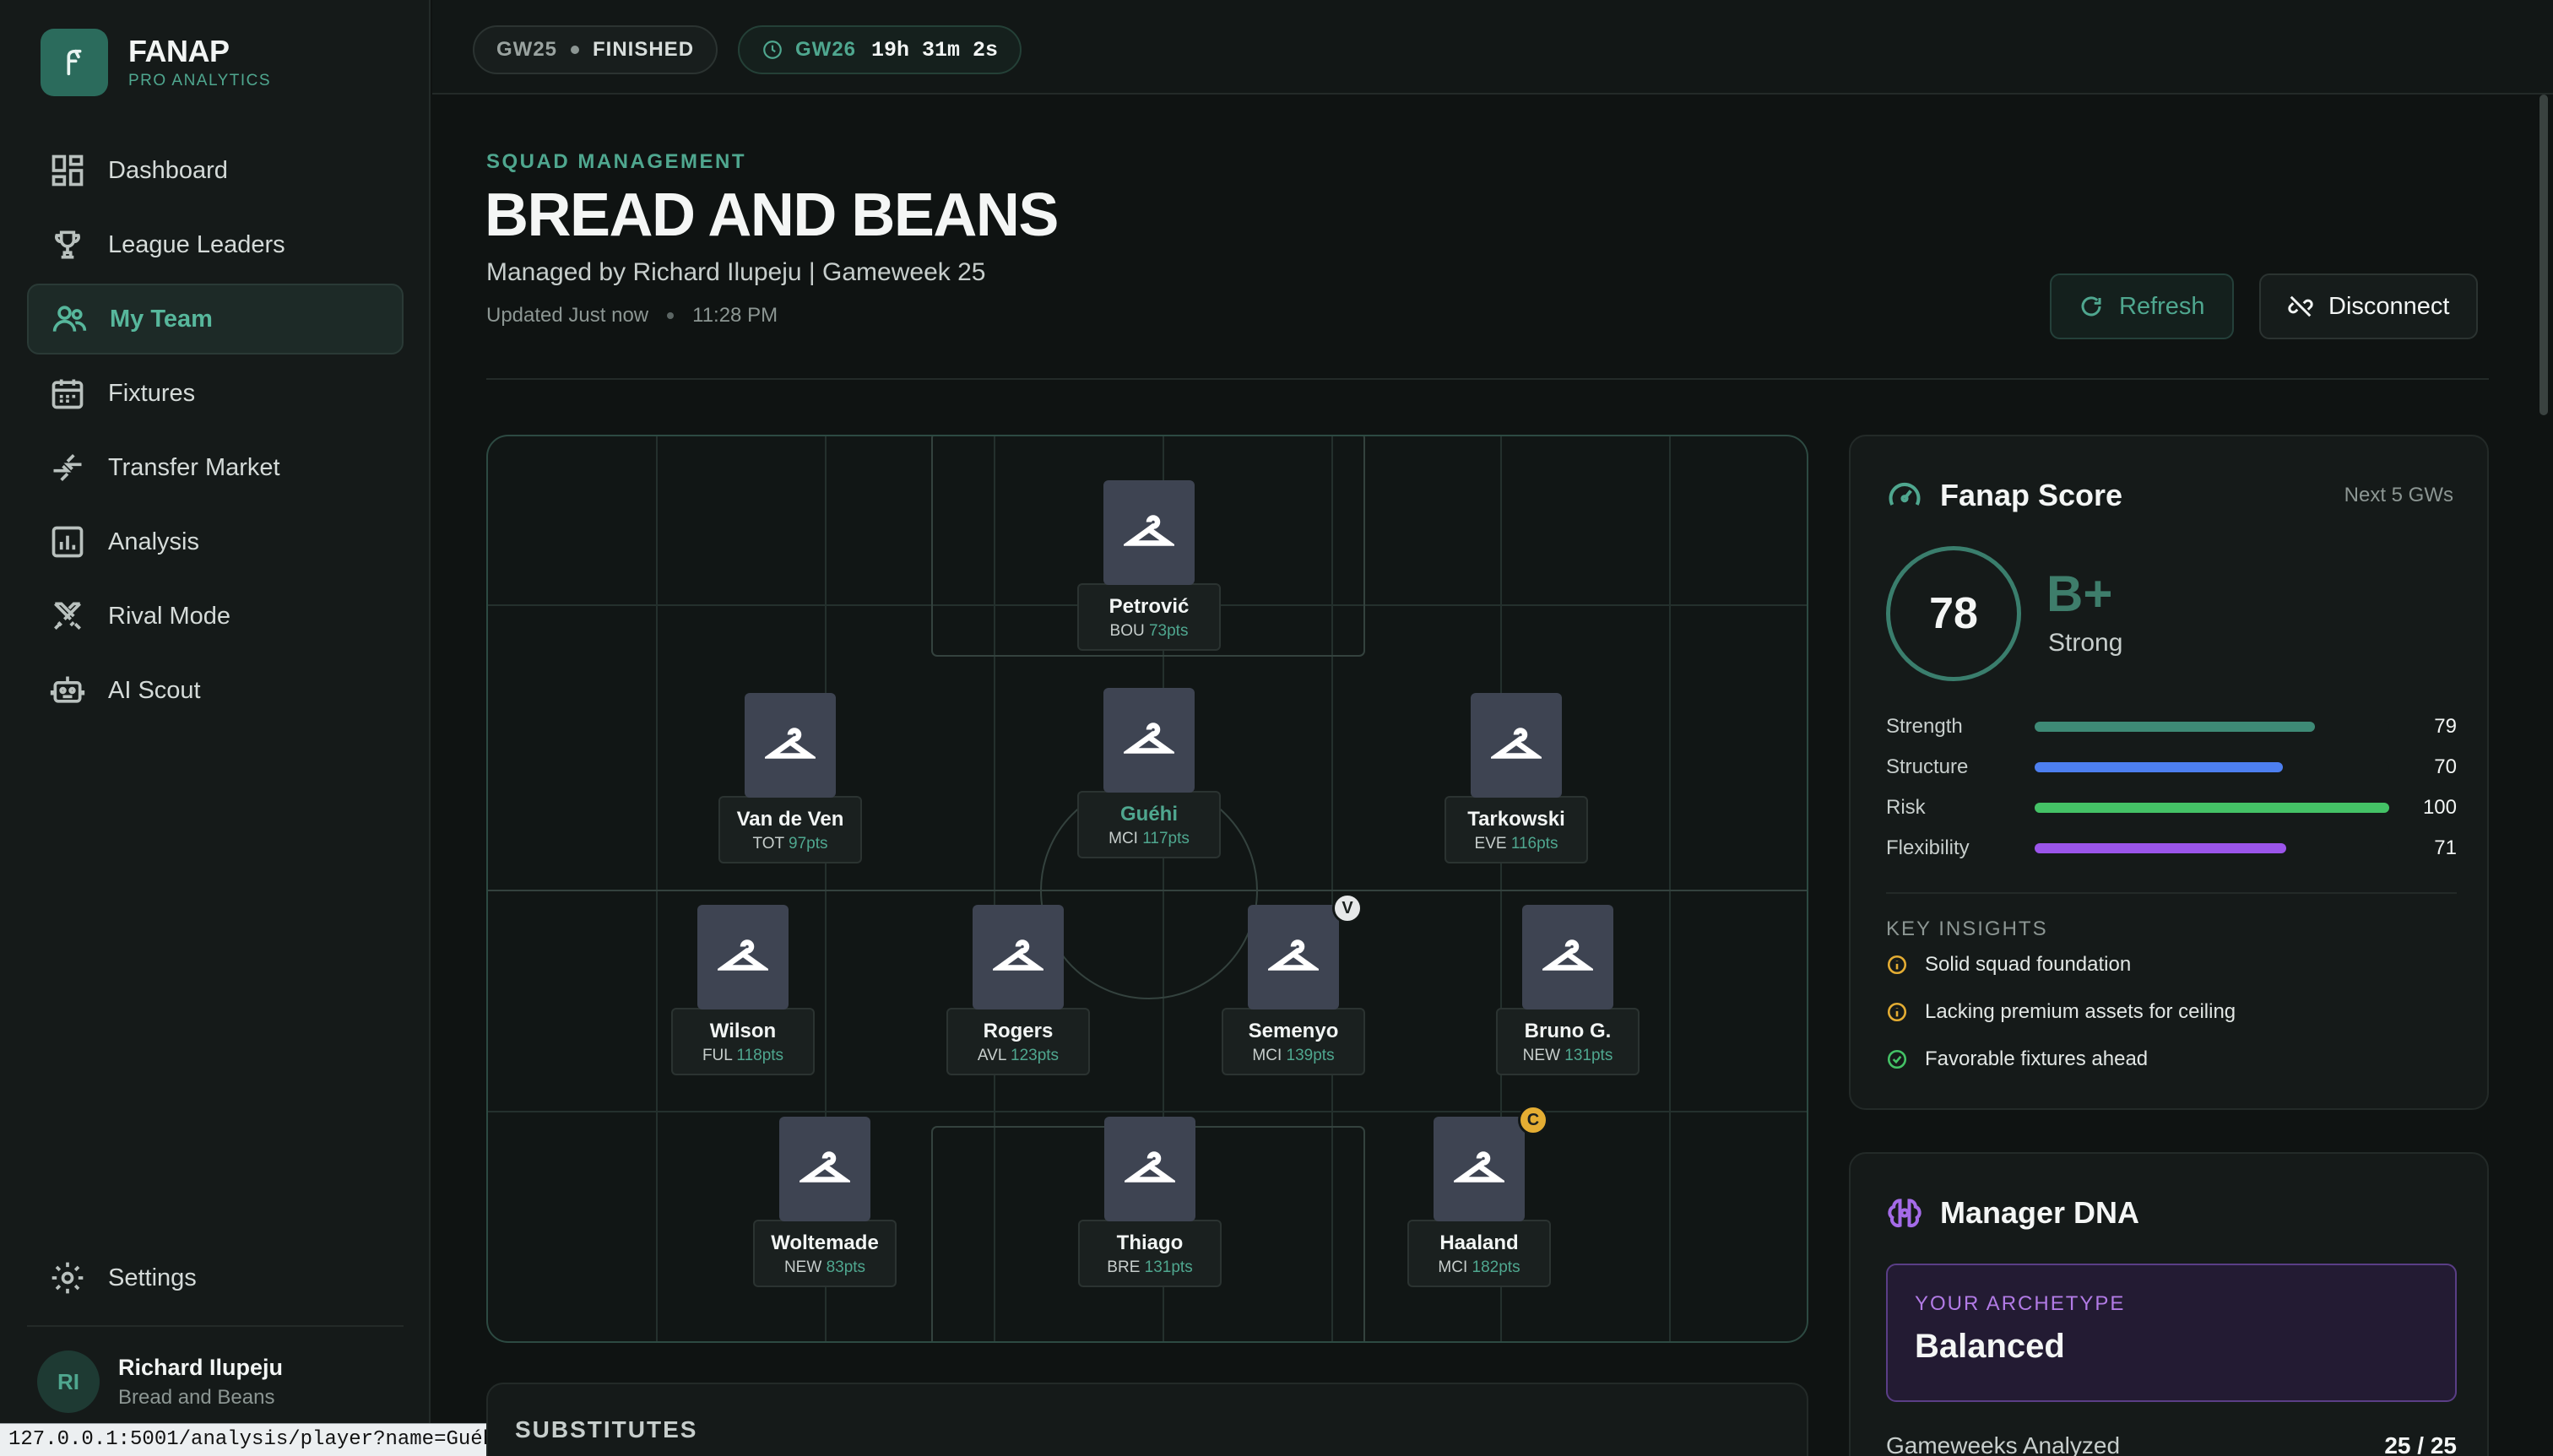 Image resolution: width=2553 pixels, height=1456 pixels. Describe the element at coordinates (216, 1277) in the screenshot. I see `nav-item-settings: Settings` at that location.